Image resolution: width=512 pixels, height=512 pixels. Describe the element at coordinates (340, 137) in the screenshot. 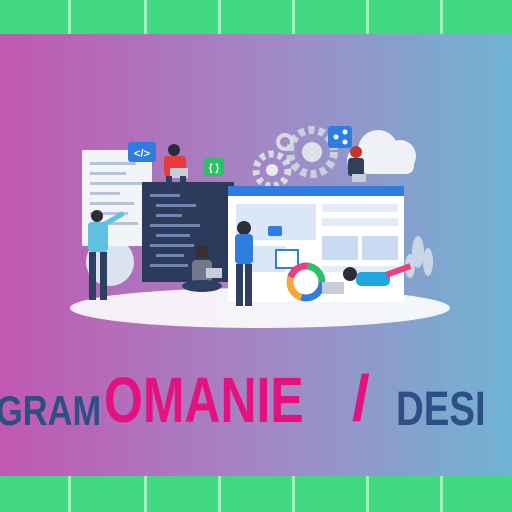

I see `share-icon` at that location.